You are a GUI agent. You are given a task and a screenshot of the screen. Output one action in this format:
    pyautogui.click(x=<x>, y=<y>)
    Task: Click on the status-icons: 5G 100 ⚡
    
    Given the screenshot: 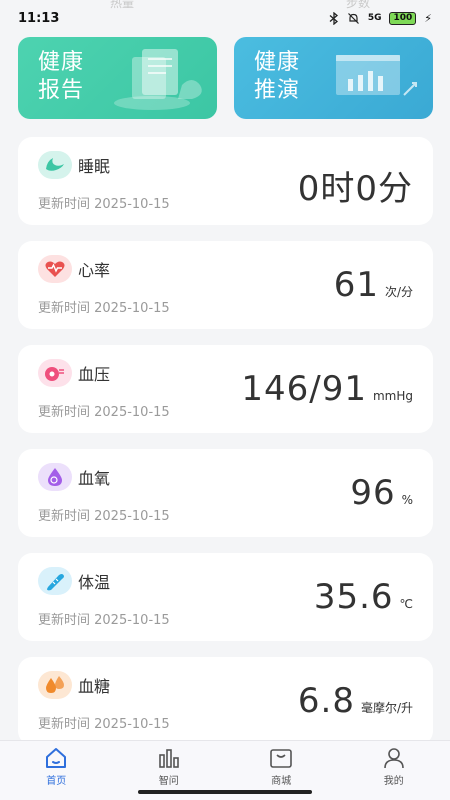 What is the action you would take?
    pyautogui.click(x=380, y=18)
    